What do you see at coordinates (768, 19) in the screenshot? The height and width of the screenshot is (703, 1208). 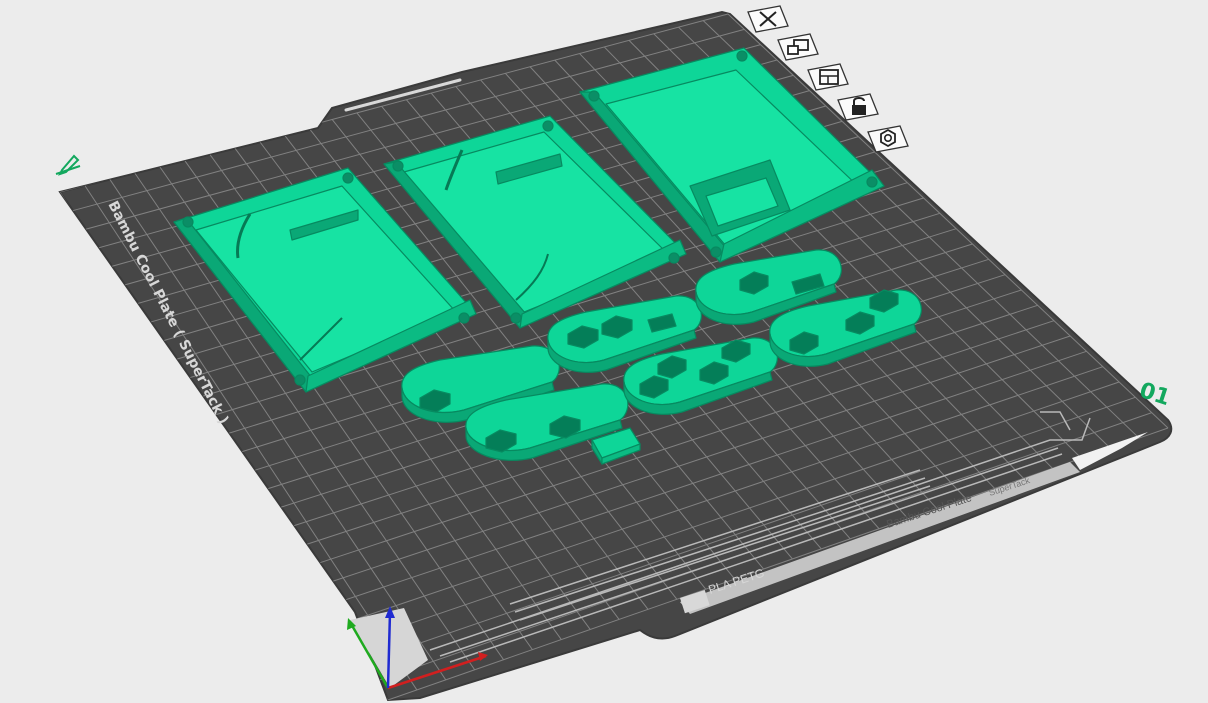 I see `delete-plate-button` at bounding box center [768, 19].